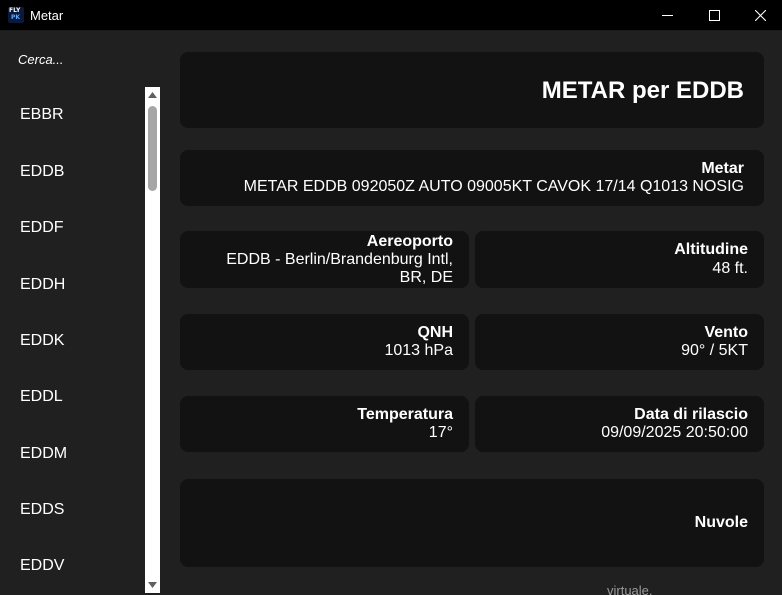  I want to click on clouds-card: Nuvole, so click(472, 523).